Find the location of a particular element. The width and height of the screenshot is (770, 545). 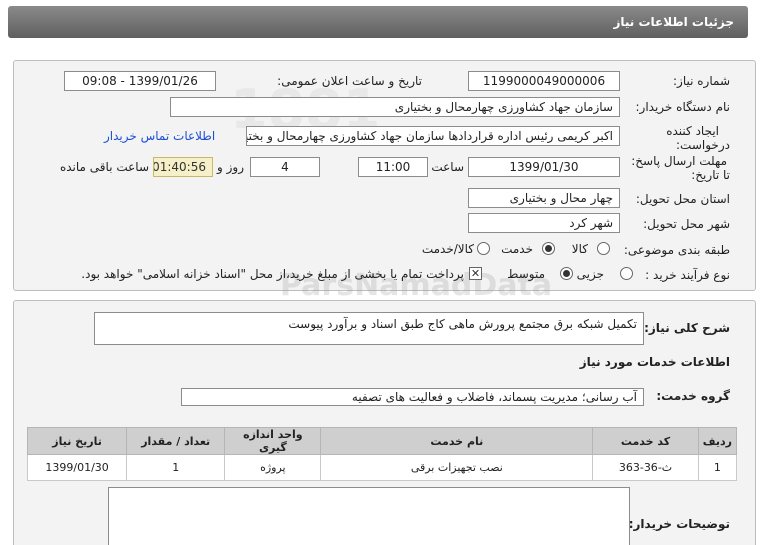

days-label: روز و is located at coordinates (230, 167).